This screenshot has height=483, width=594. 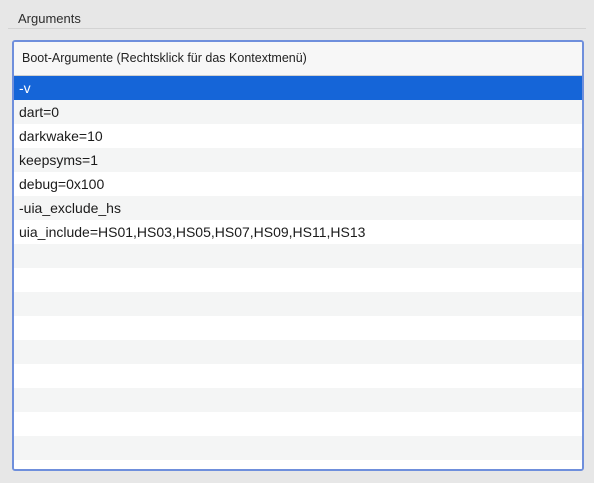 What do you see at coordinates (49, 18) in the screenshot?
I see `section-title: Arguments` at bounding box center [49, 18].